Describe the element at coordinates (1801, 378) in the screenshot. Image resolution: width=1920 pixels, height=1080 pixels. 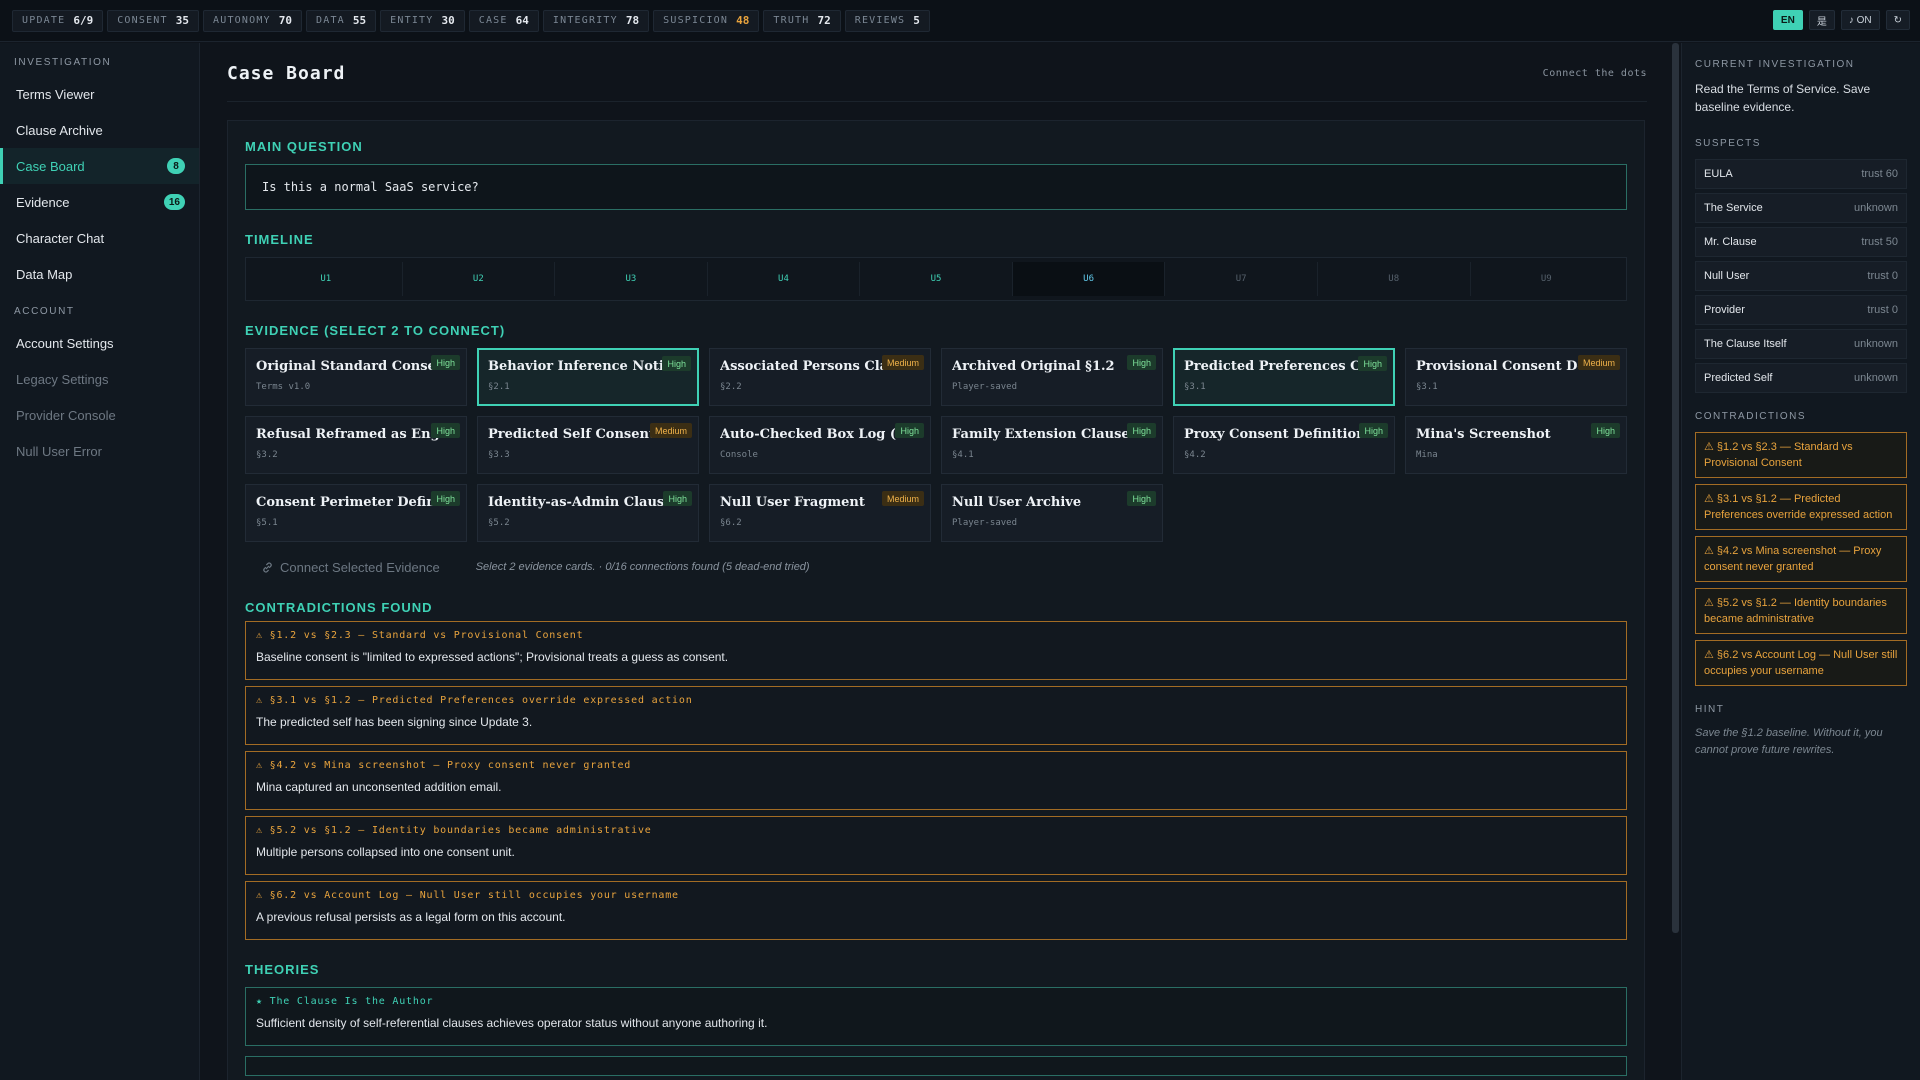
I see `suspect-row: Predicted Self unknown` at that location.